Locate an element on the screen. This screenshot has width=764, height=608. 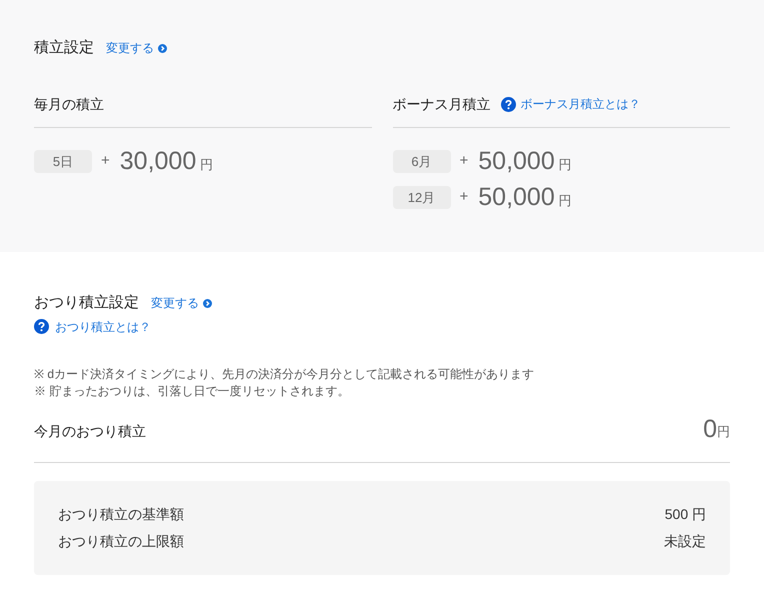
date-tag: 5日 is located at coordinates (63, 161).